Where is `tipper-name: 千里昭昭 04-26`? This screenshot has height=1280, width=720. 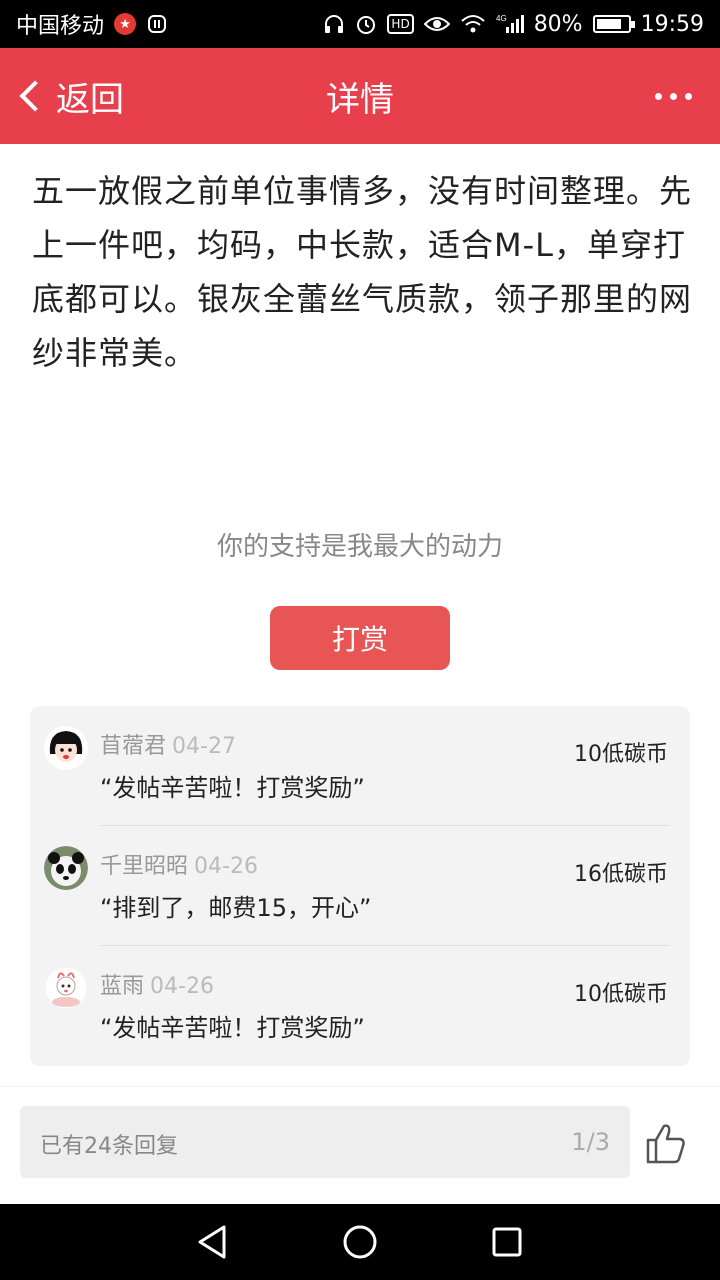
tipper-name: 千里昭昭 04-26 is located at coordinates (179, 864).